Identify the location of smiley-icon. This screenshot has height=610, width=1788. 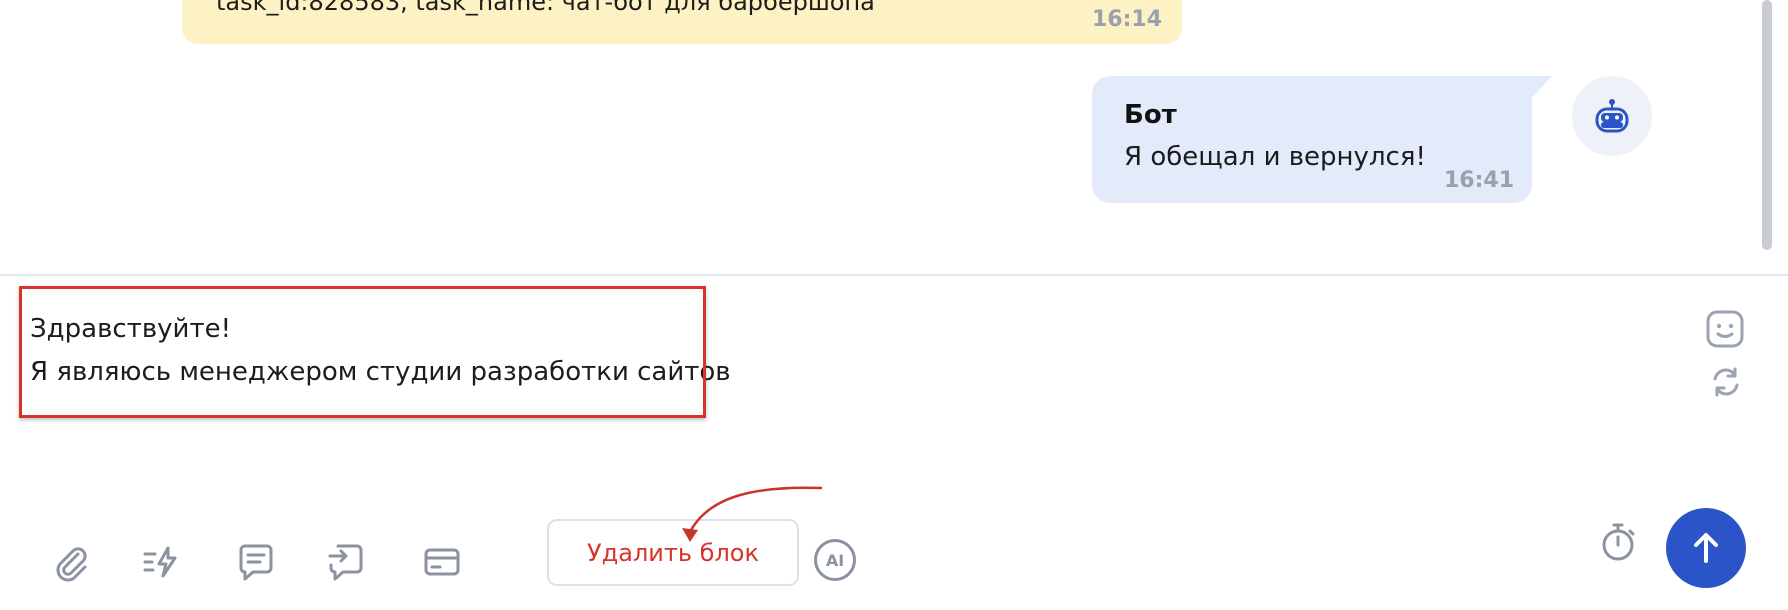
(1725, 329).